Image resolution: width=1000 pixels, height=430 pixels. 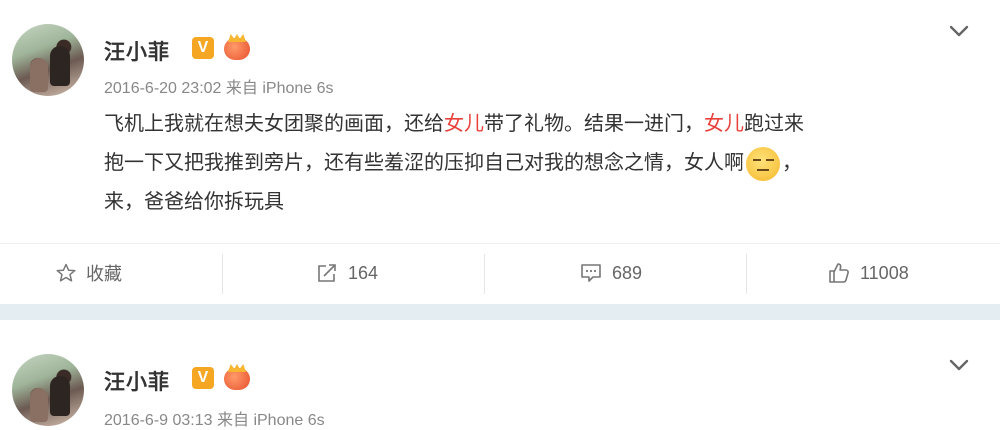 I want to click on post-meta: 2016-6-9 03:13 来自 iPhone 6s, so click(x=214, y=418).